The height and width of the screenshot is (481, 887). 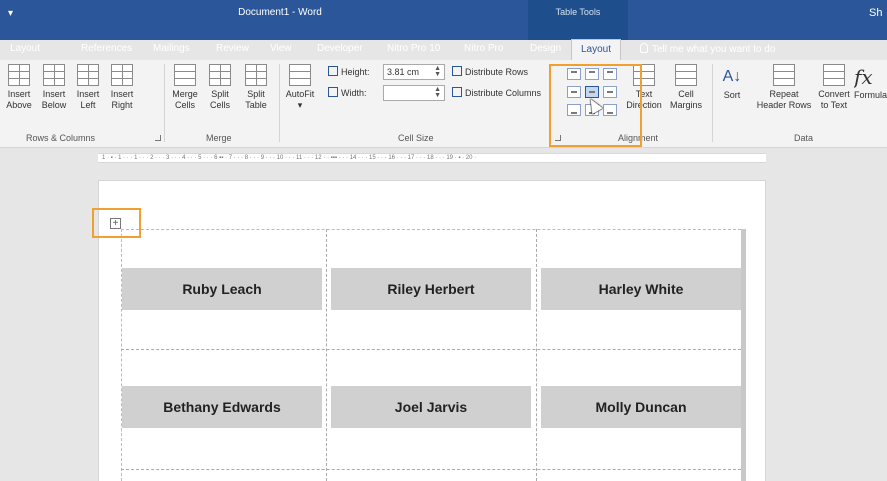 I want to click on alignment-highlight-box, so click(x=595, y=105).